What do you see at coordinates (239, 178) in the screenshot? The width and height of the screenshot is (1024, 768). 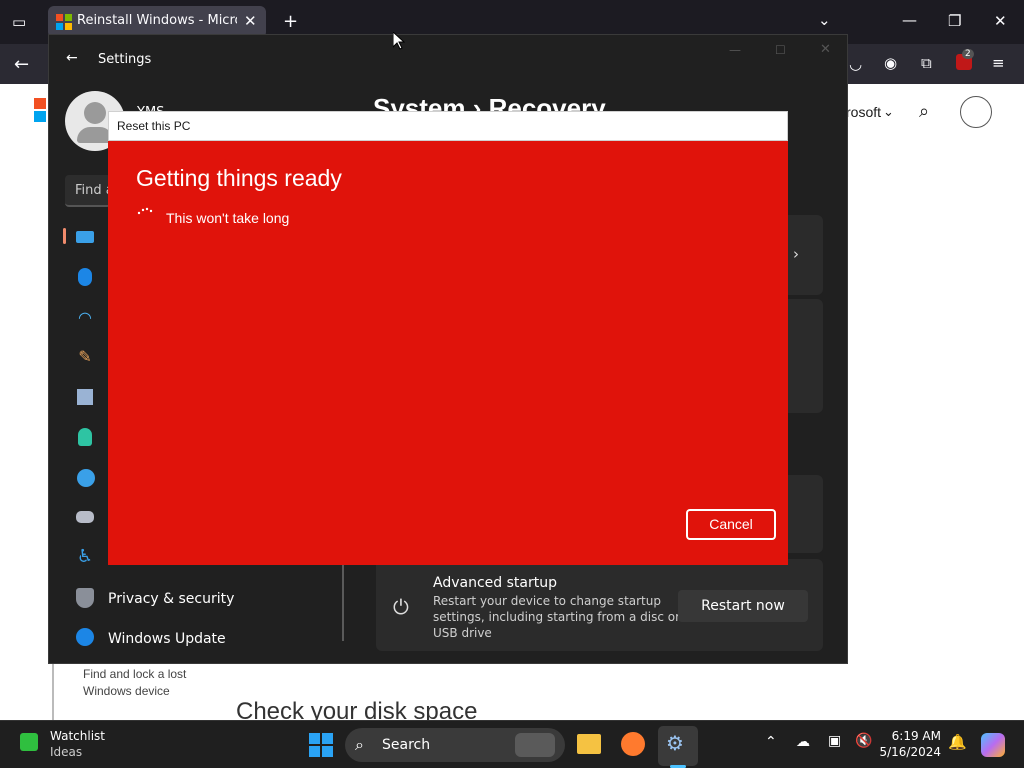 I see `dialog-heading: Getting things ready` at bounding box center [239, 178].